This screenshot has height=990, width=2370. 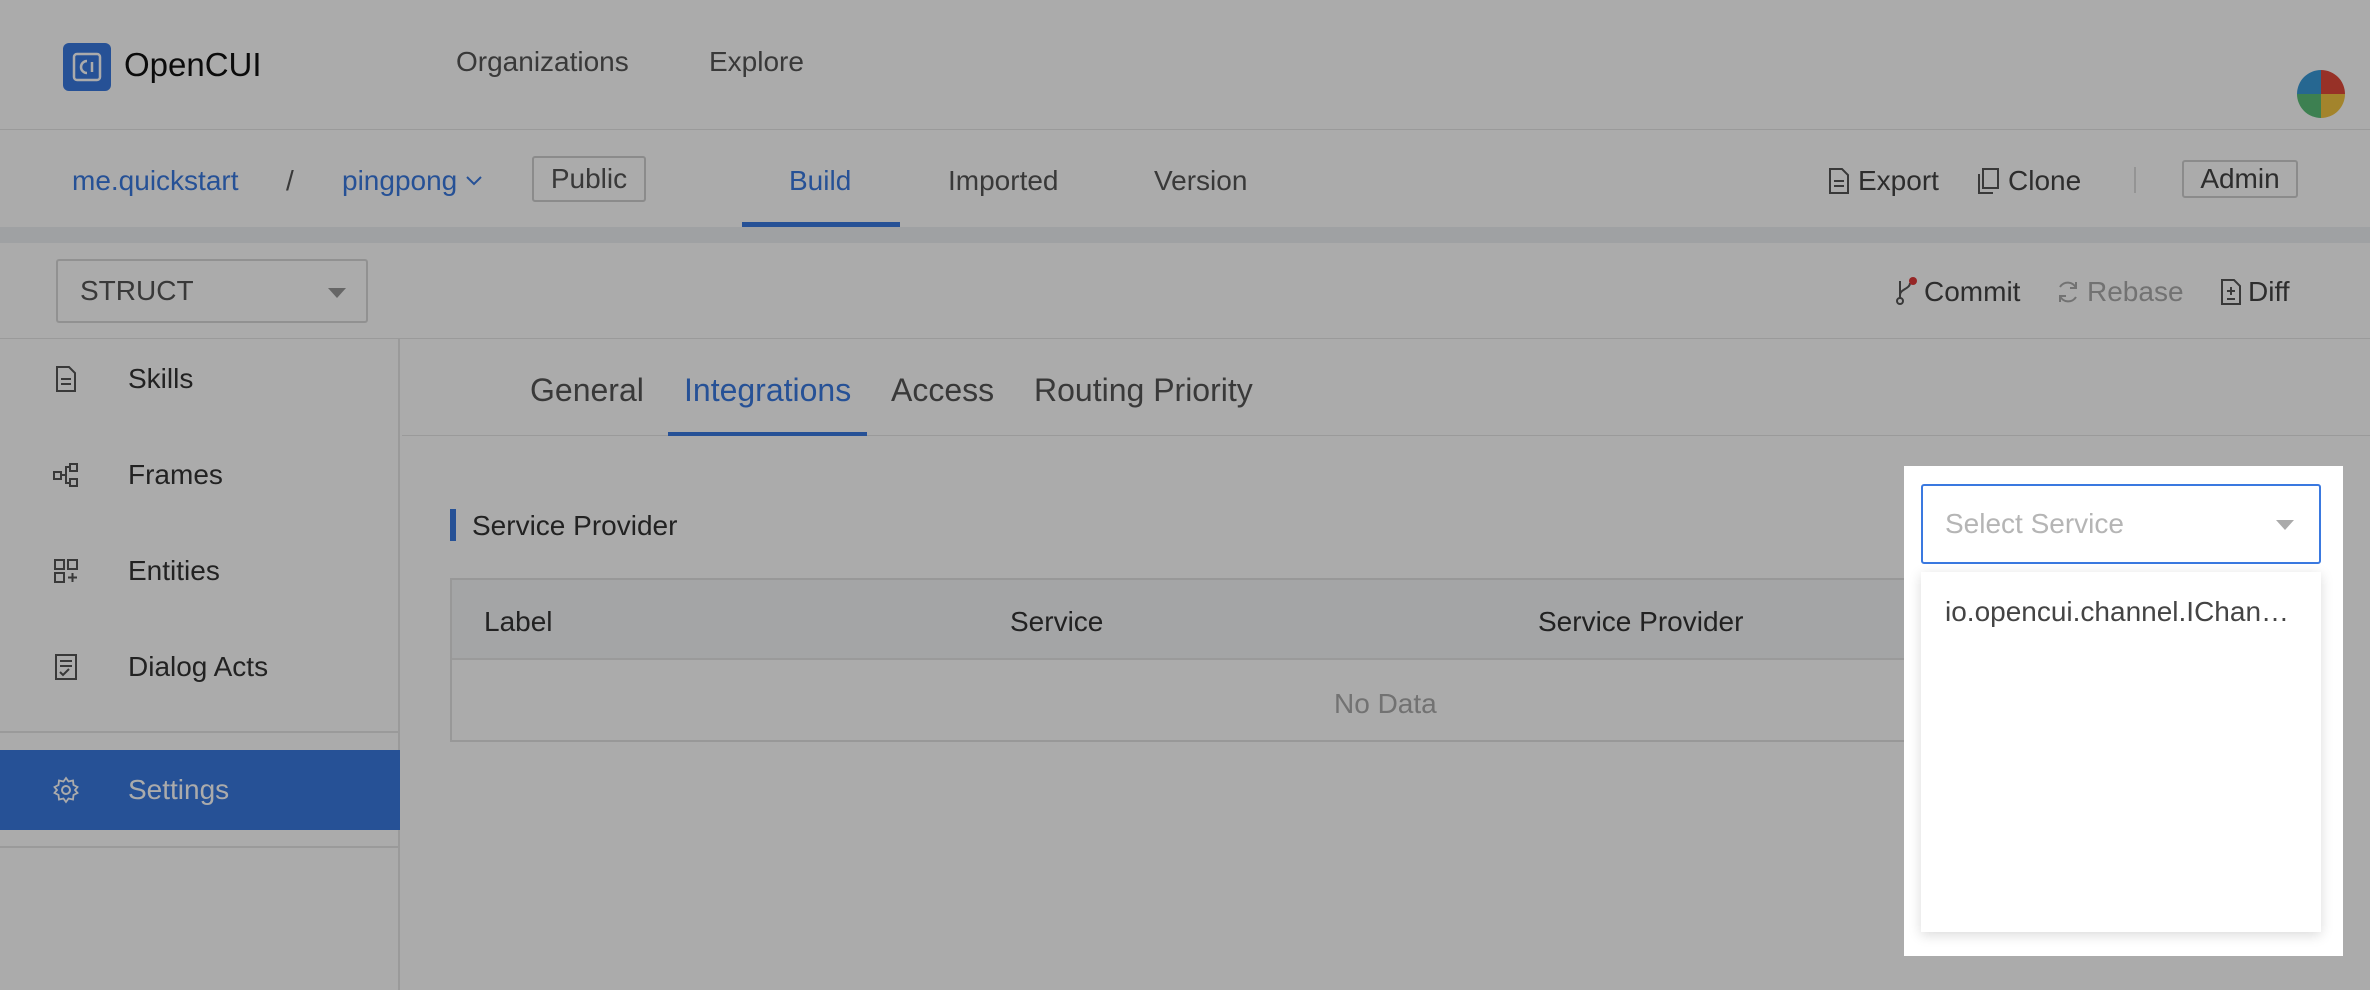 I want to click on service-select: Select Service, so click(x=2121, y=524).